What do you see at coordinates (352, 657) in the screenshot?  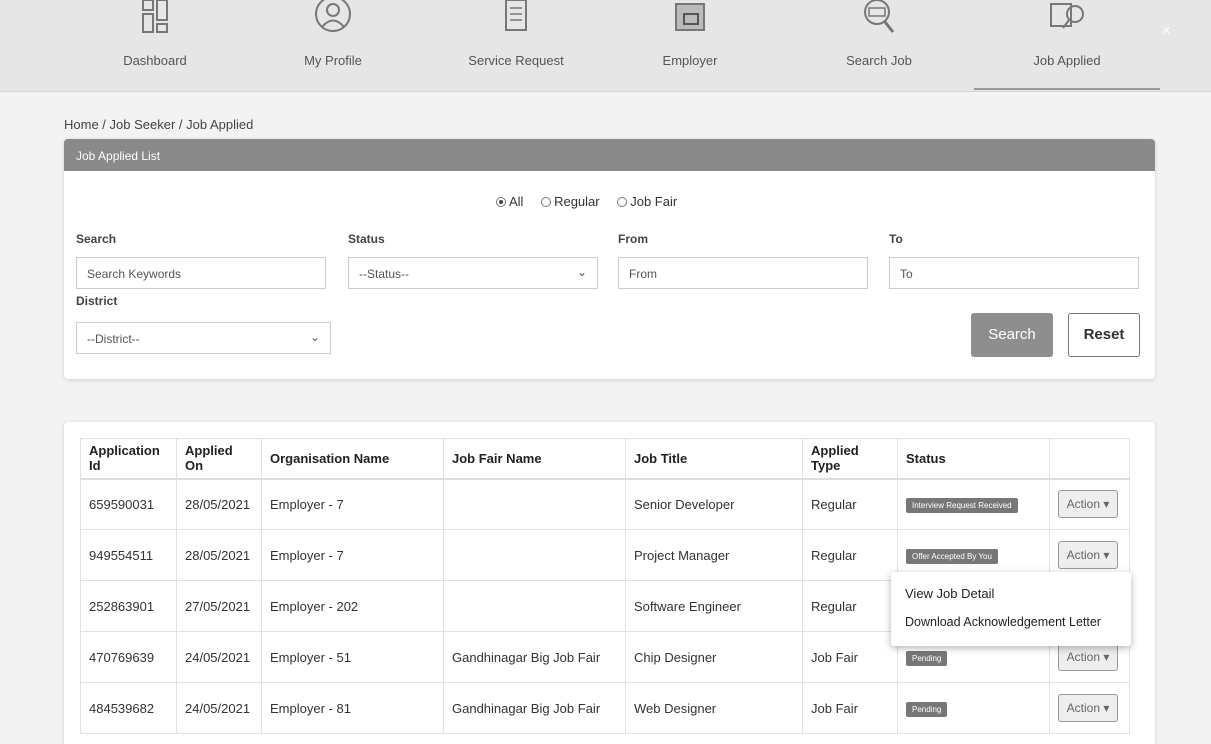 I see `cell-organisation: Employer - 51` at bounding box center [352, 657].